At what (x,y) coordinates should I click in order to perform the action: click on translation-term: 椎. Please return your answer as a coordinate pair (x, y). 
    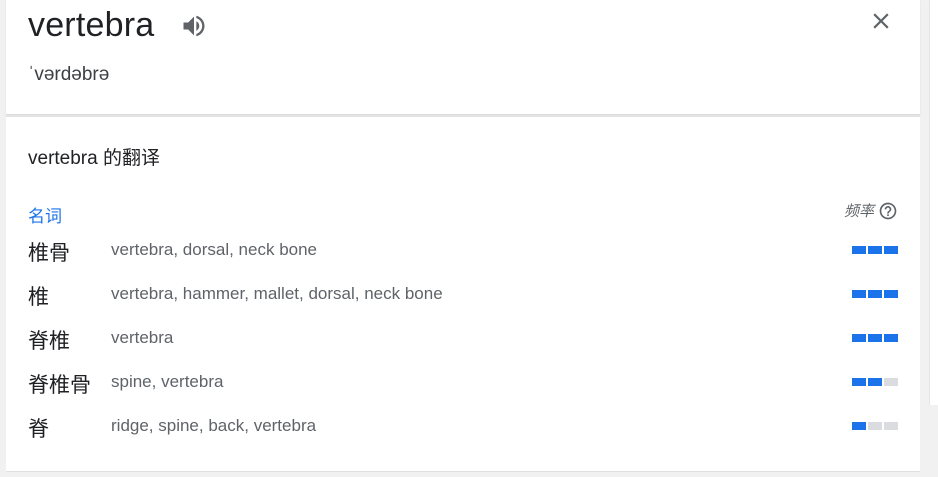
    Looking at the image, I should click on (38, 297).